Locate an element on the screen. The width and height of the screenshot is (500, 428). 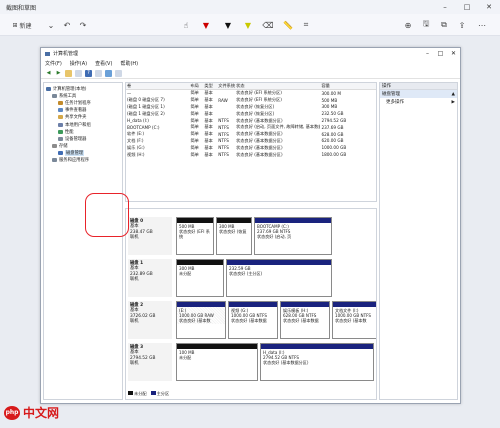
volume-row: 软件 (E:) 简单 基本 NTFS 状态良好 (基本数据分区) 628.00 GB is located at coordinates (251, 134).